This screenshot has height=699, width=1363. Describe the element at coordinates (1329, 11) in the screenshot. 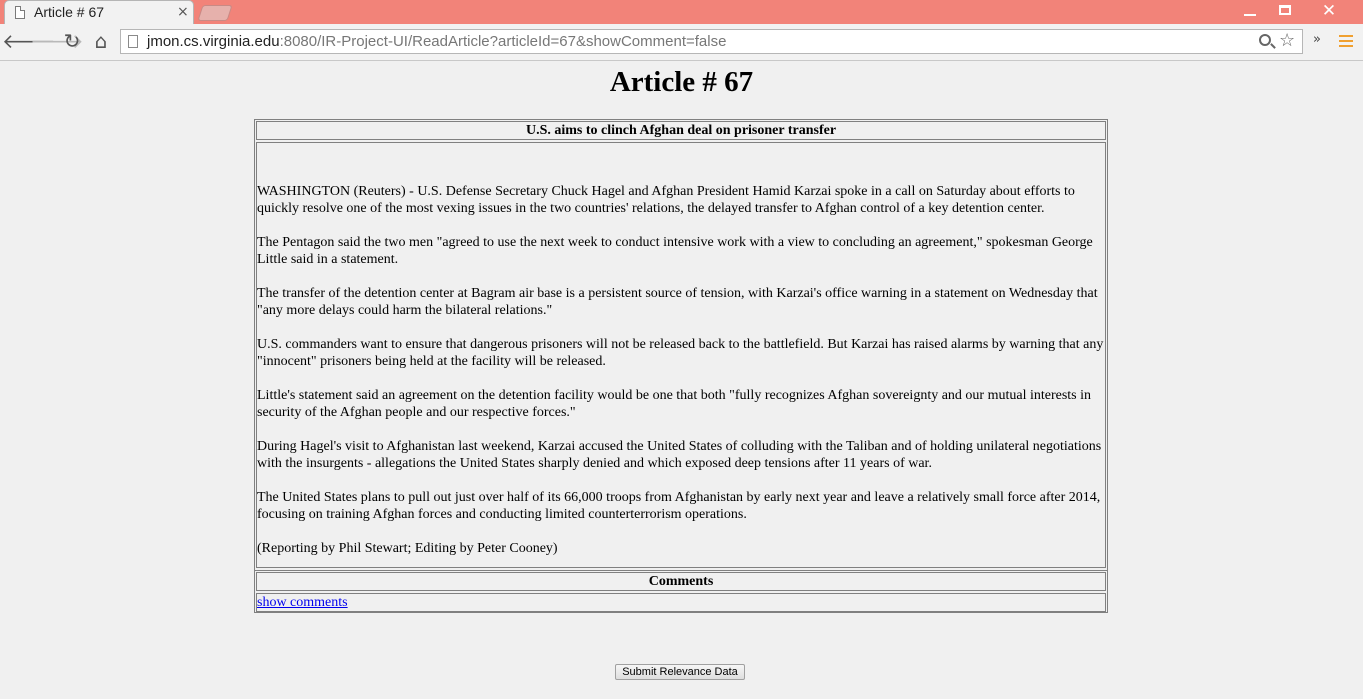

I see `window-close-button: ✕` at that location.